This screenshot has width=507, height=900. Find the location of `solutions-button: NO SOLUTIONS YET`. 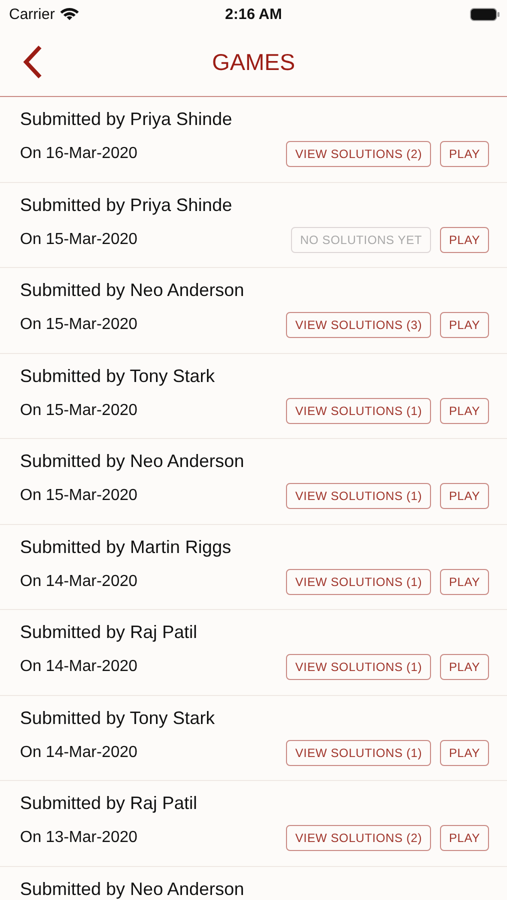

solutions-button: NO SOLUTIONS YET is located at coordinates (361, 239).